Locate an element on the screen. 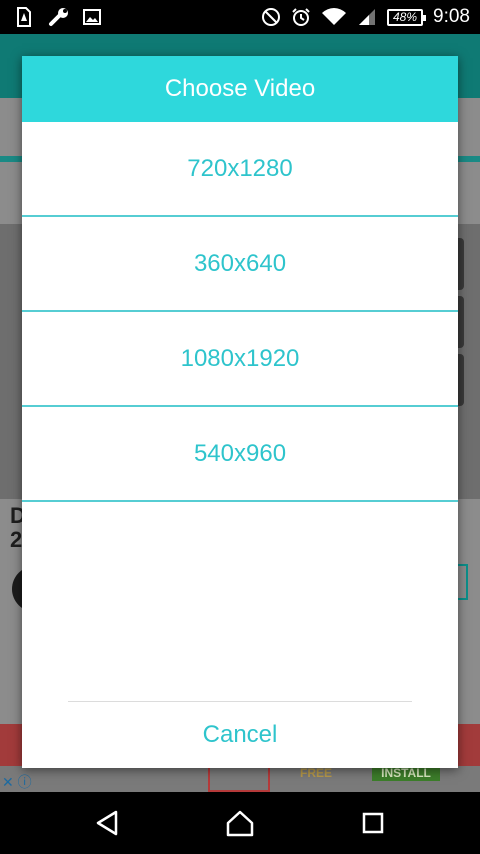 The image size is (480, 854). video-option-1080x1920: 1080x1920 is located at coordinates (240, 359).